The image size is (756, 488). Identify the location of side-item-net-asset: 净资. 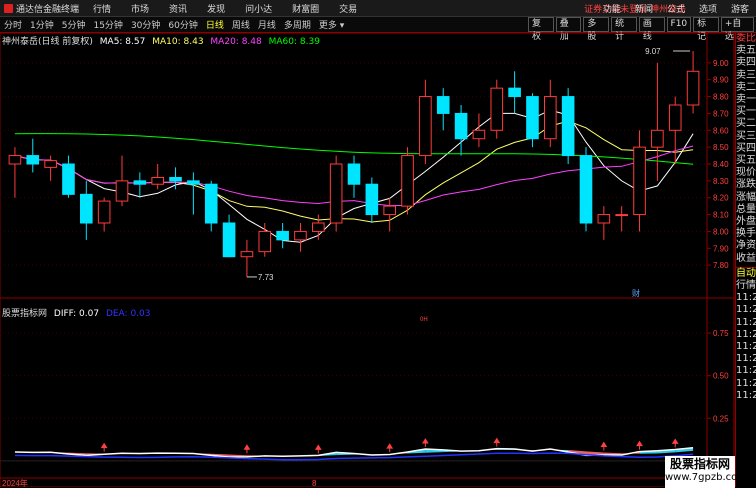
(746, 246).